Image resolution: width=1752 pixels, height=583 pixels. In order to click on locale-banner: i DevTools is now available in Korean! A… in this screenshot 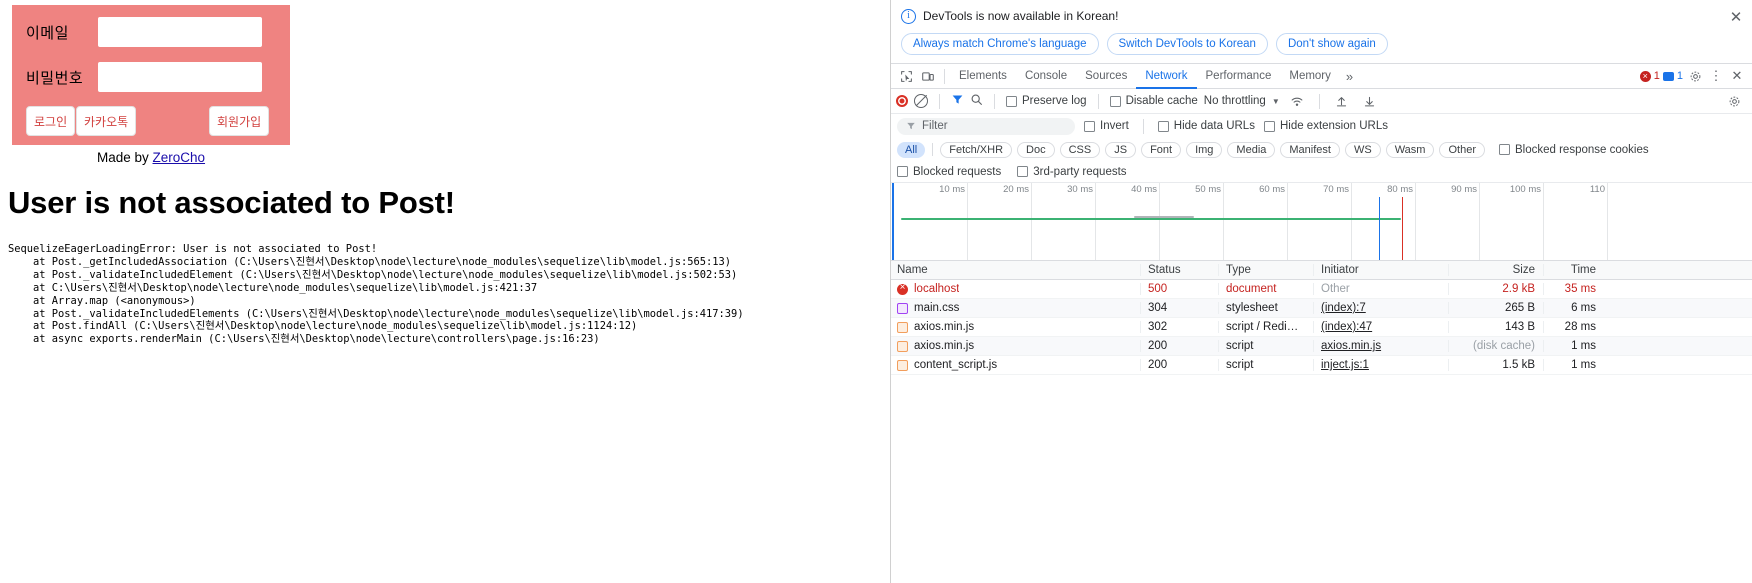, I will do `click(1321, 31)`.